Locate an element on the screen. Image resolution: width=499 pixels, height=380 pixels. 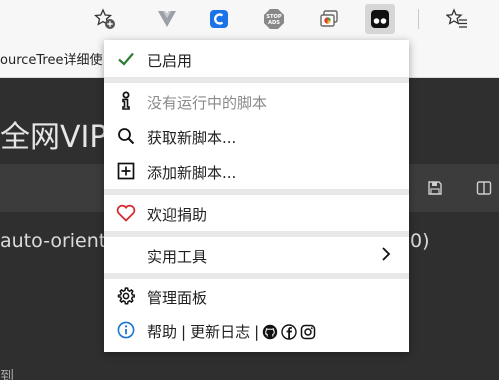
page-title: 全网VIP is located at coordinates (54, 137).